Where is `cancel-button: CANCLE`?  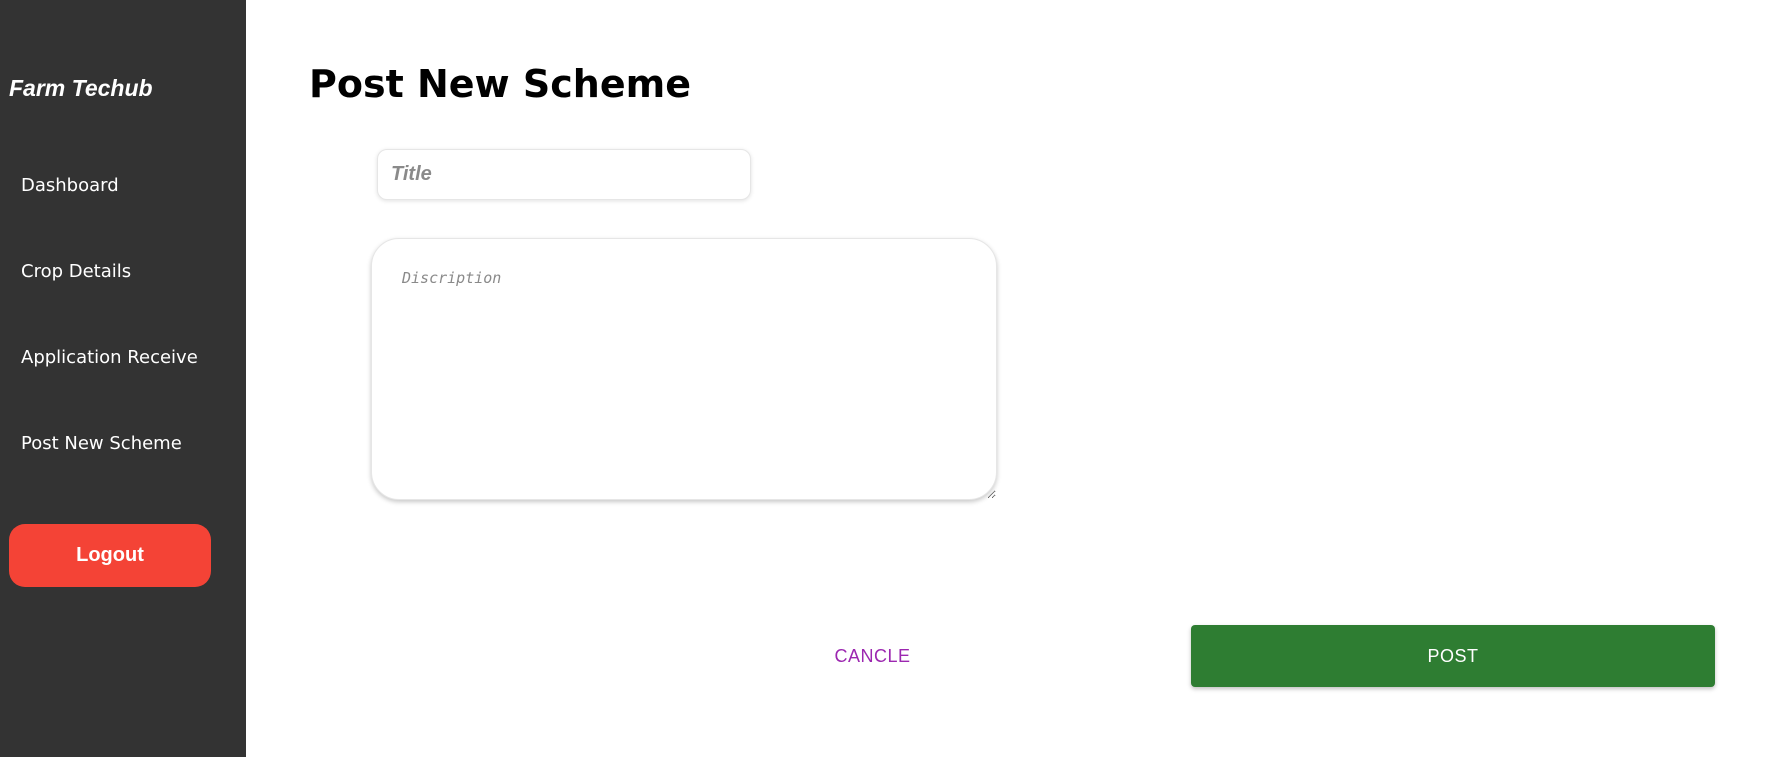 cancel-button: CANCLE is located at coordinates (872, 656).